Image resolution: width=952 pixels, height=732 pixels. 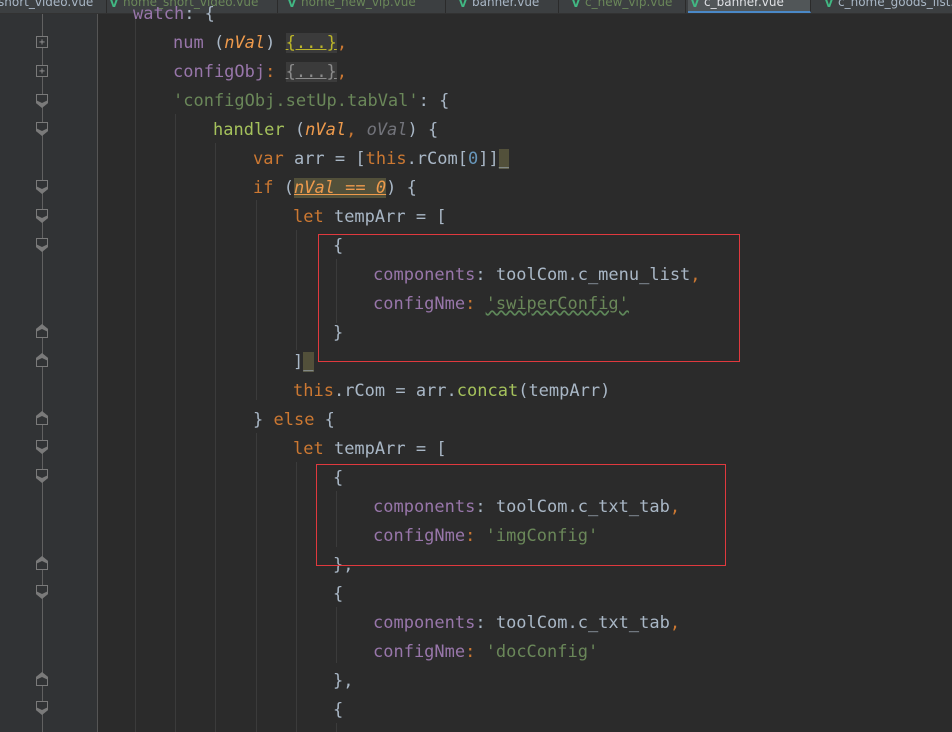 I want to click on tab-short-video: short_video.vue, so click(x=53, y=6).